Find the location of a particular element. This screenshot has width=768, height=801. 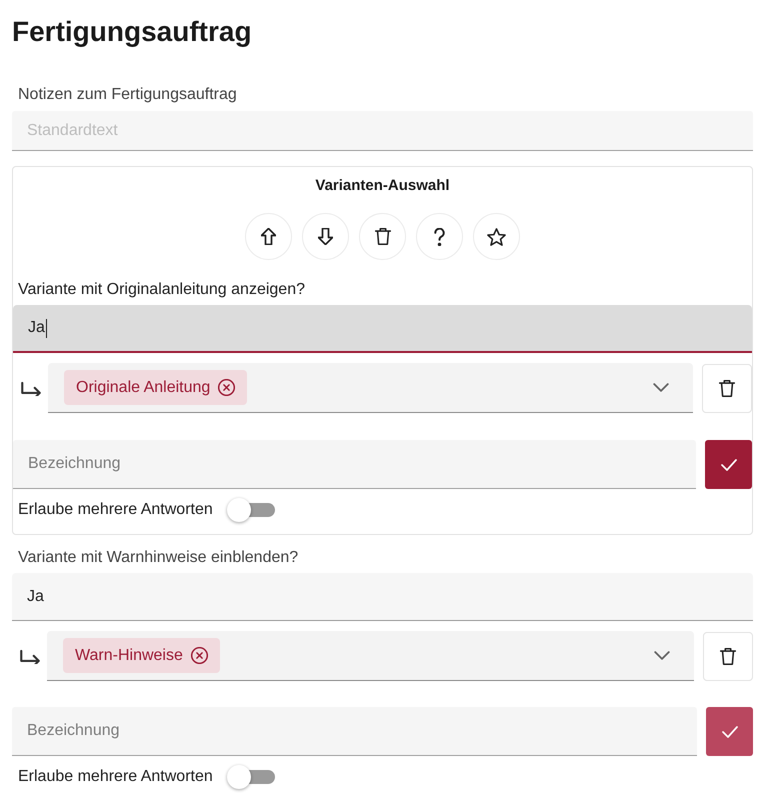

help-button is located at coordinates (439, 236).